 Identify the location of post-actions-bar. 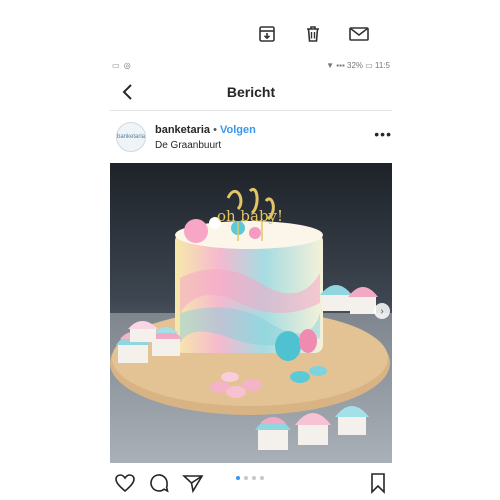
(251, 484).